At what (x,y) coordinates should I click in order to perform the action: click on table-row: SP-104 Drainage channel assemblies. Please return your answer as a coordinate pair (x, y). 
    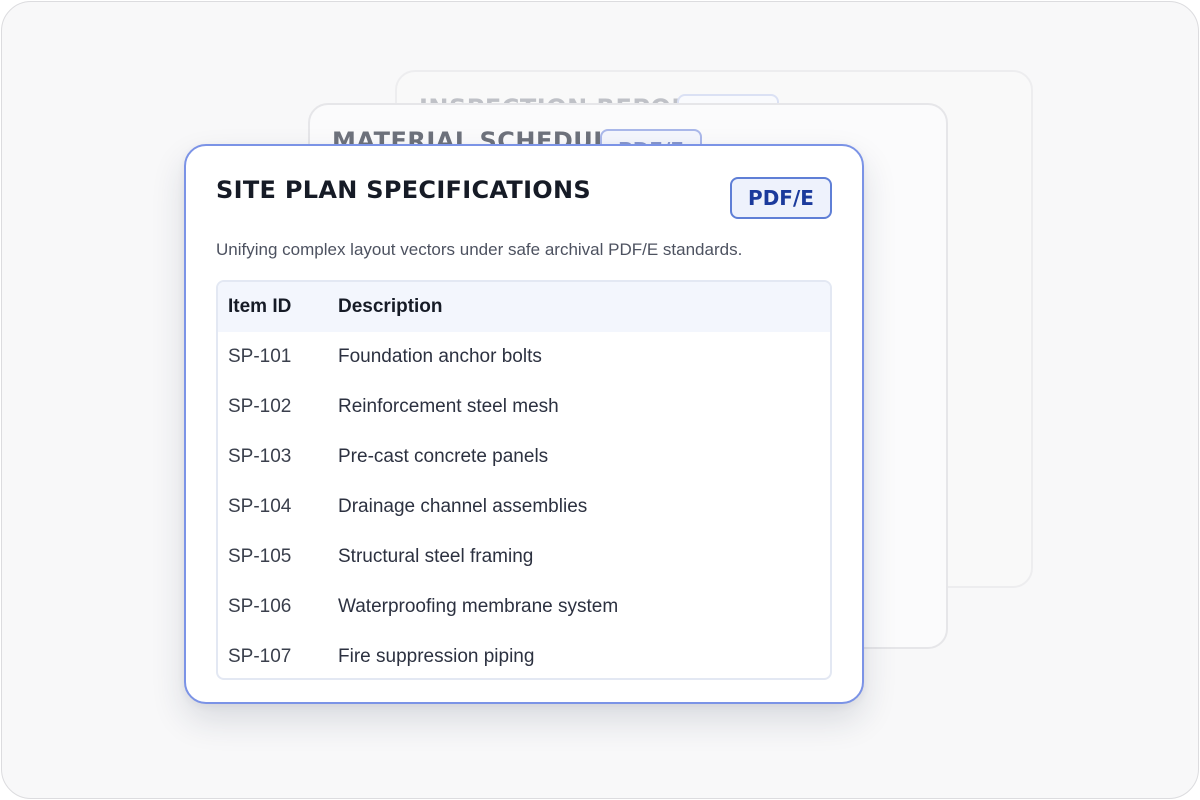
    Looking at the image, I should click on (524, 507).